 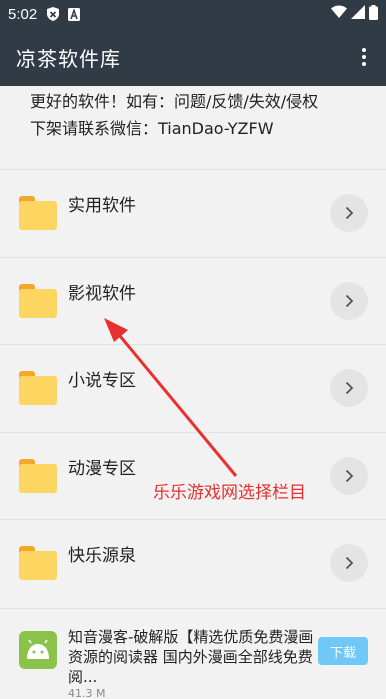 I want to click on android-icon, so click(x=38, y=650).